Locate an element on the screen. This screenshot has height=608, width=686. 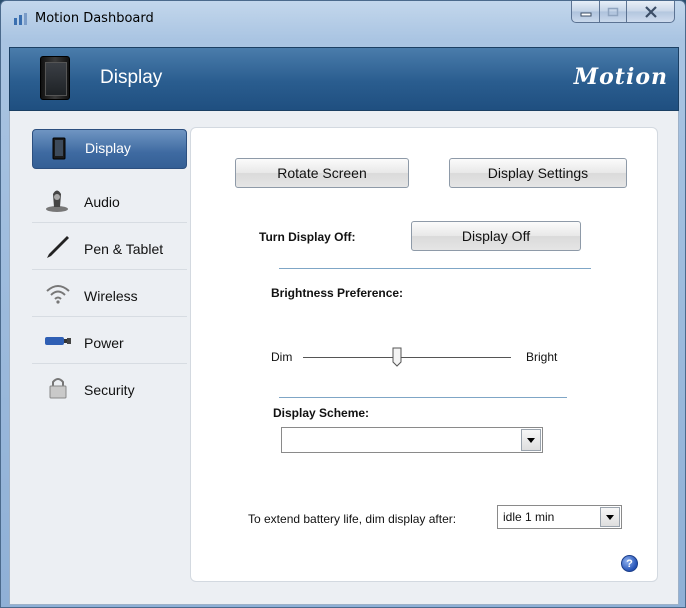
sidebar-item-pen-tablet: Pen & Tablet is located at coordinates (109, 246).